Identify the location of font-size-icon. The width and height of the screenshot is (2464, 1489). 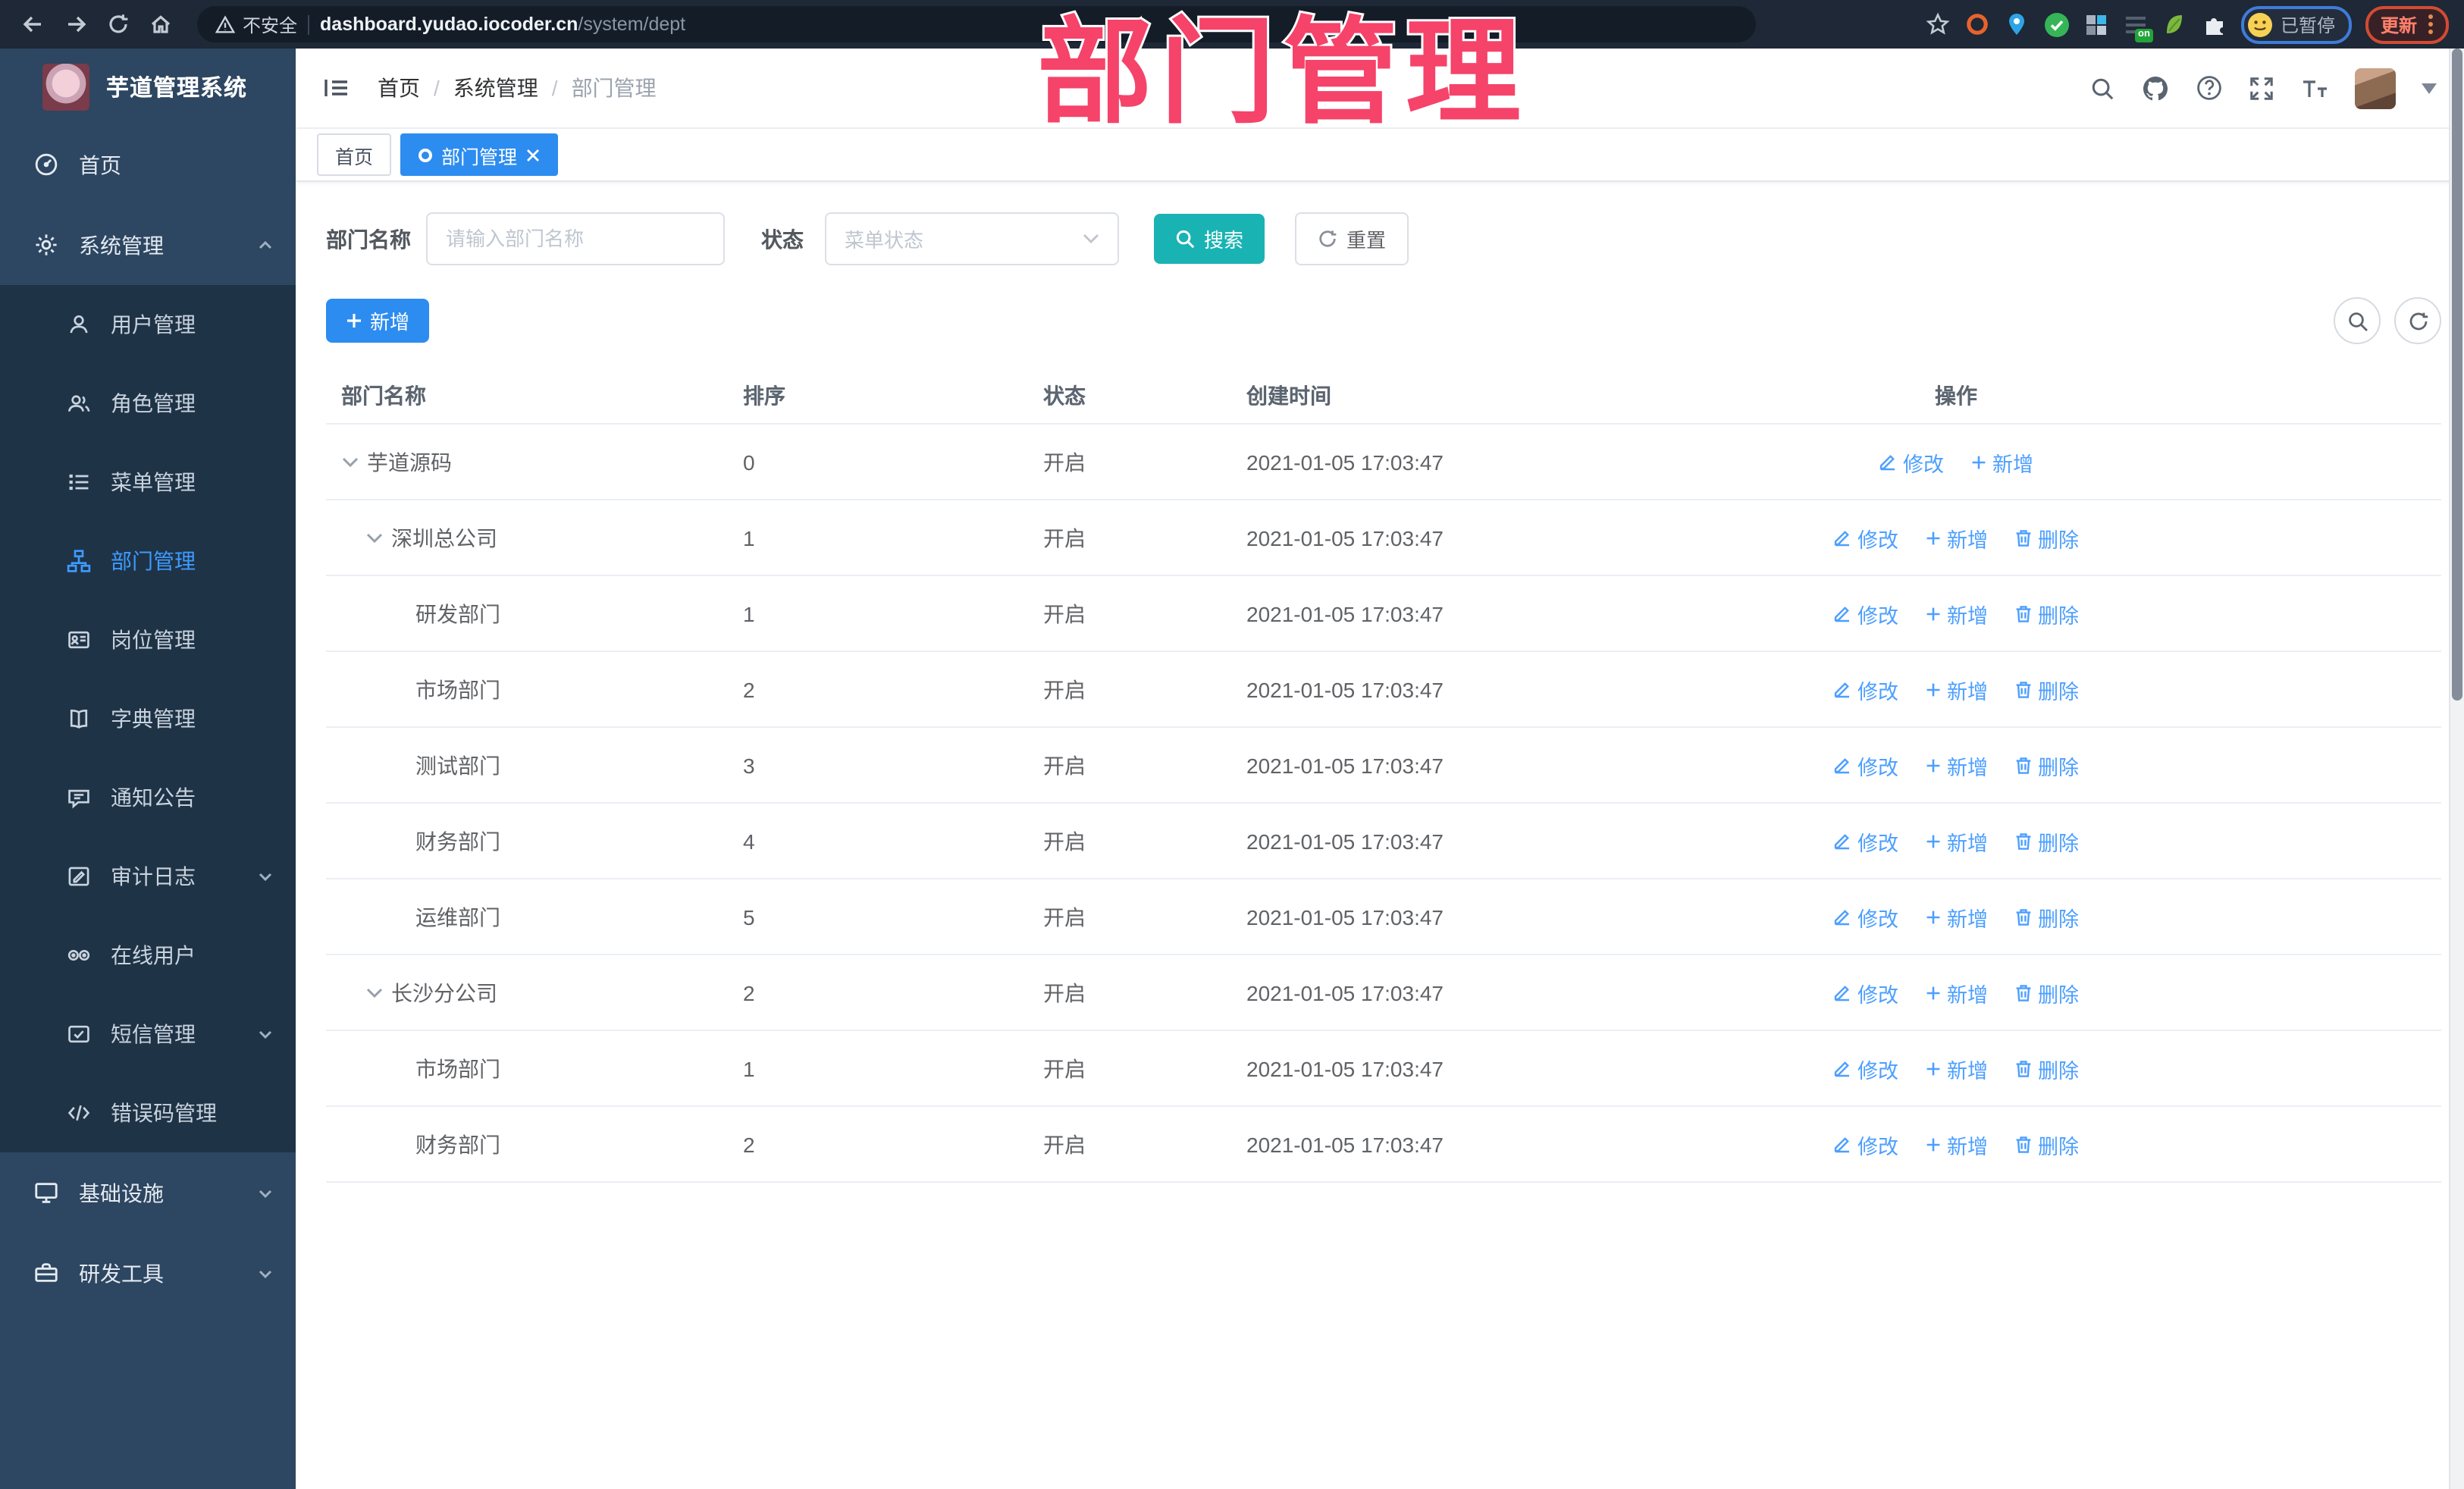
(2314, 88).